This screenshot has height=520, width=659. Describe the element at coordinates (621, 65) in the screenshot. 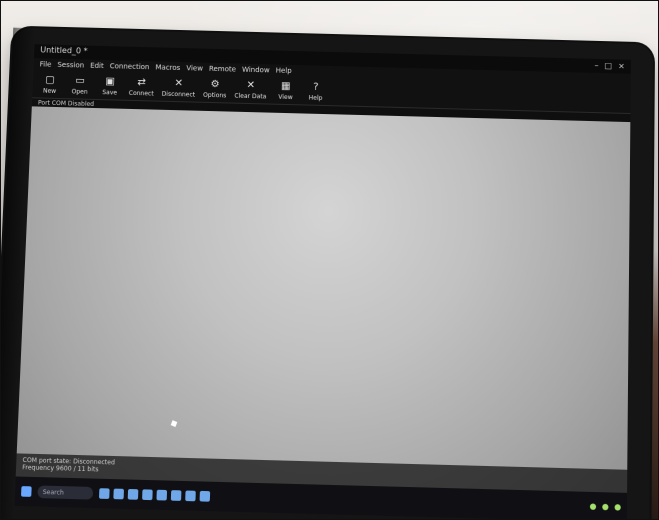

I see `close-icon: ×` at that location.